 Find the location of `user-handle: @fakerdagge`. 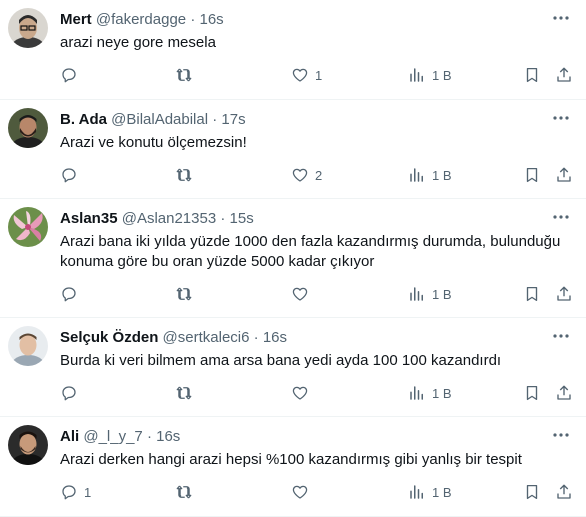

user-handle: @fakerdagge is located at coordinates (141, 19).